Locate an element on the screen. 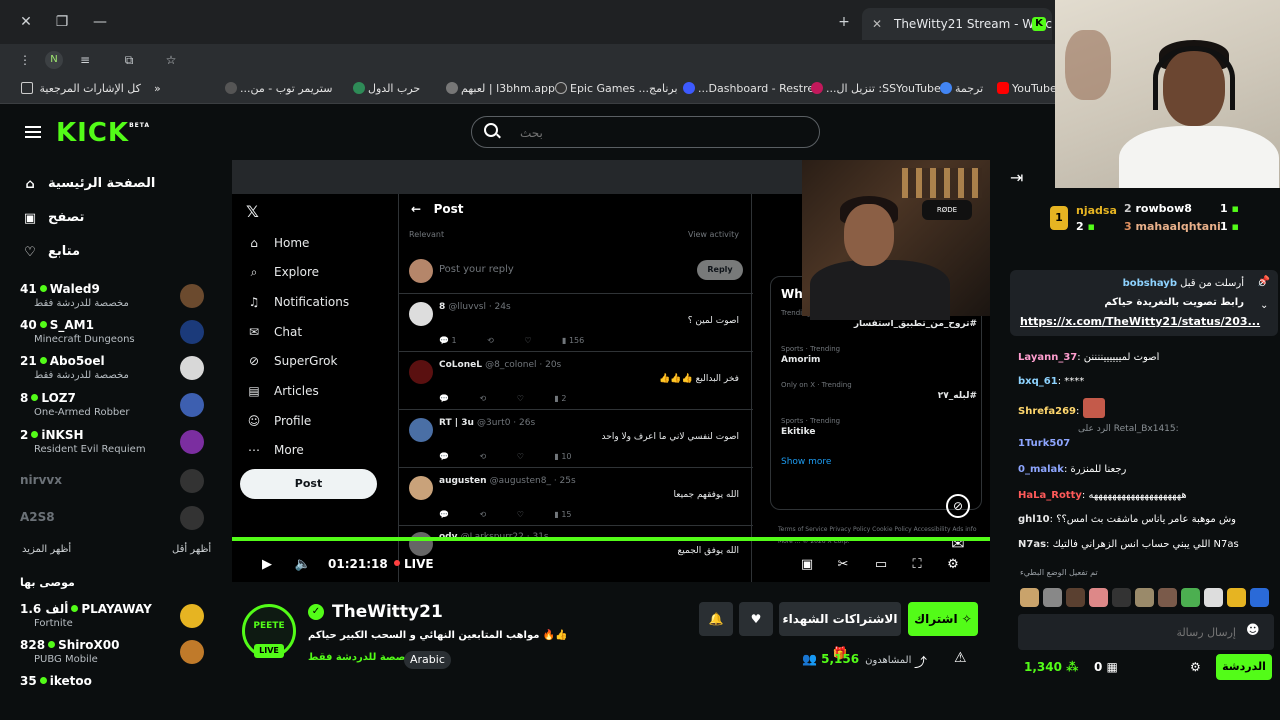 The height and width of the screenshot is (720, 1280). chat-input-box: ☻ is located at coordinates (1146, 632).